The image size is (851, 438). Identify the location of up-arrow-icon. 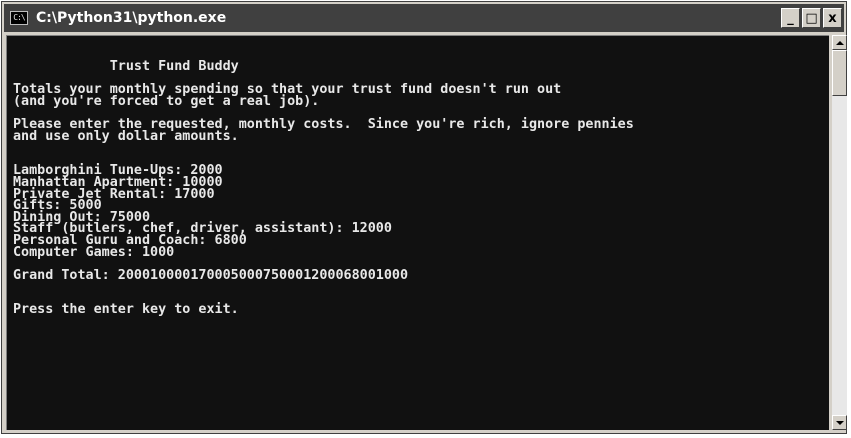
(839, 42).